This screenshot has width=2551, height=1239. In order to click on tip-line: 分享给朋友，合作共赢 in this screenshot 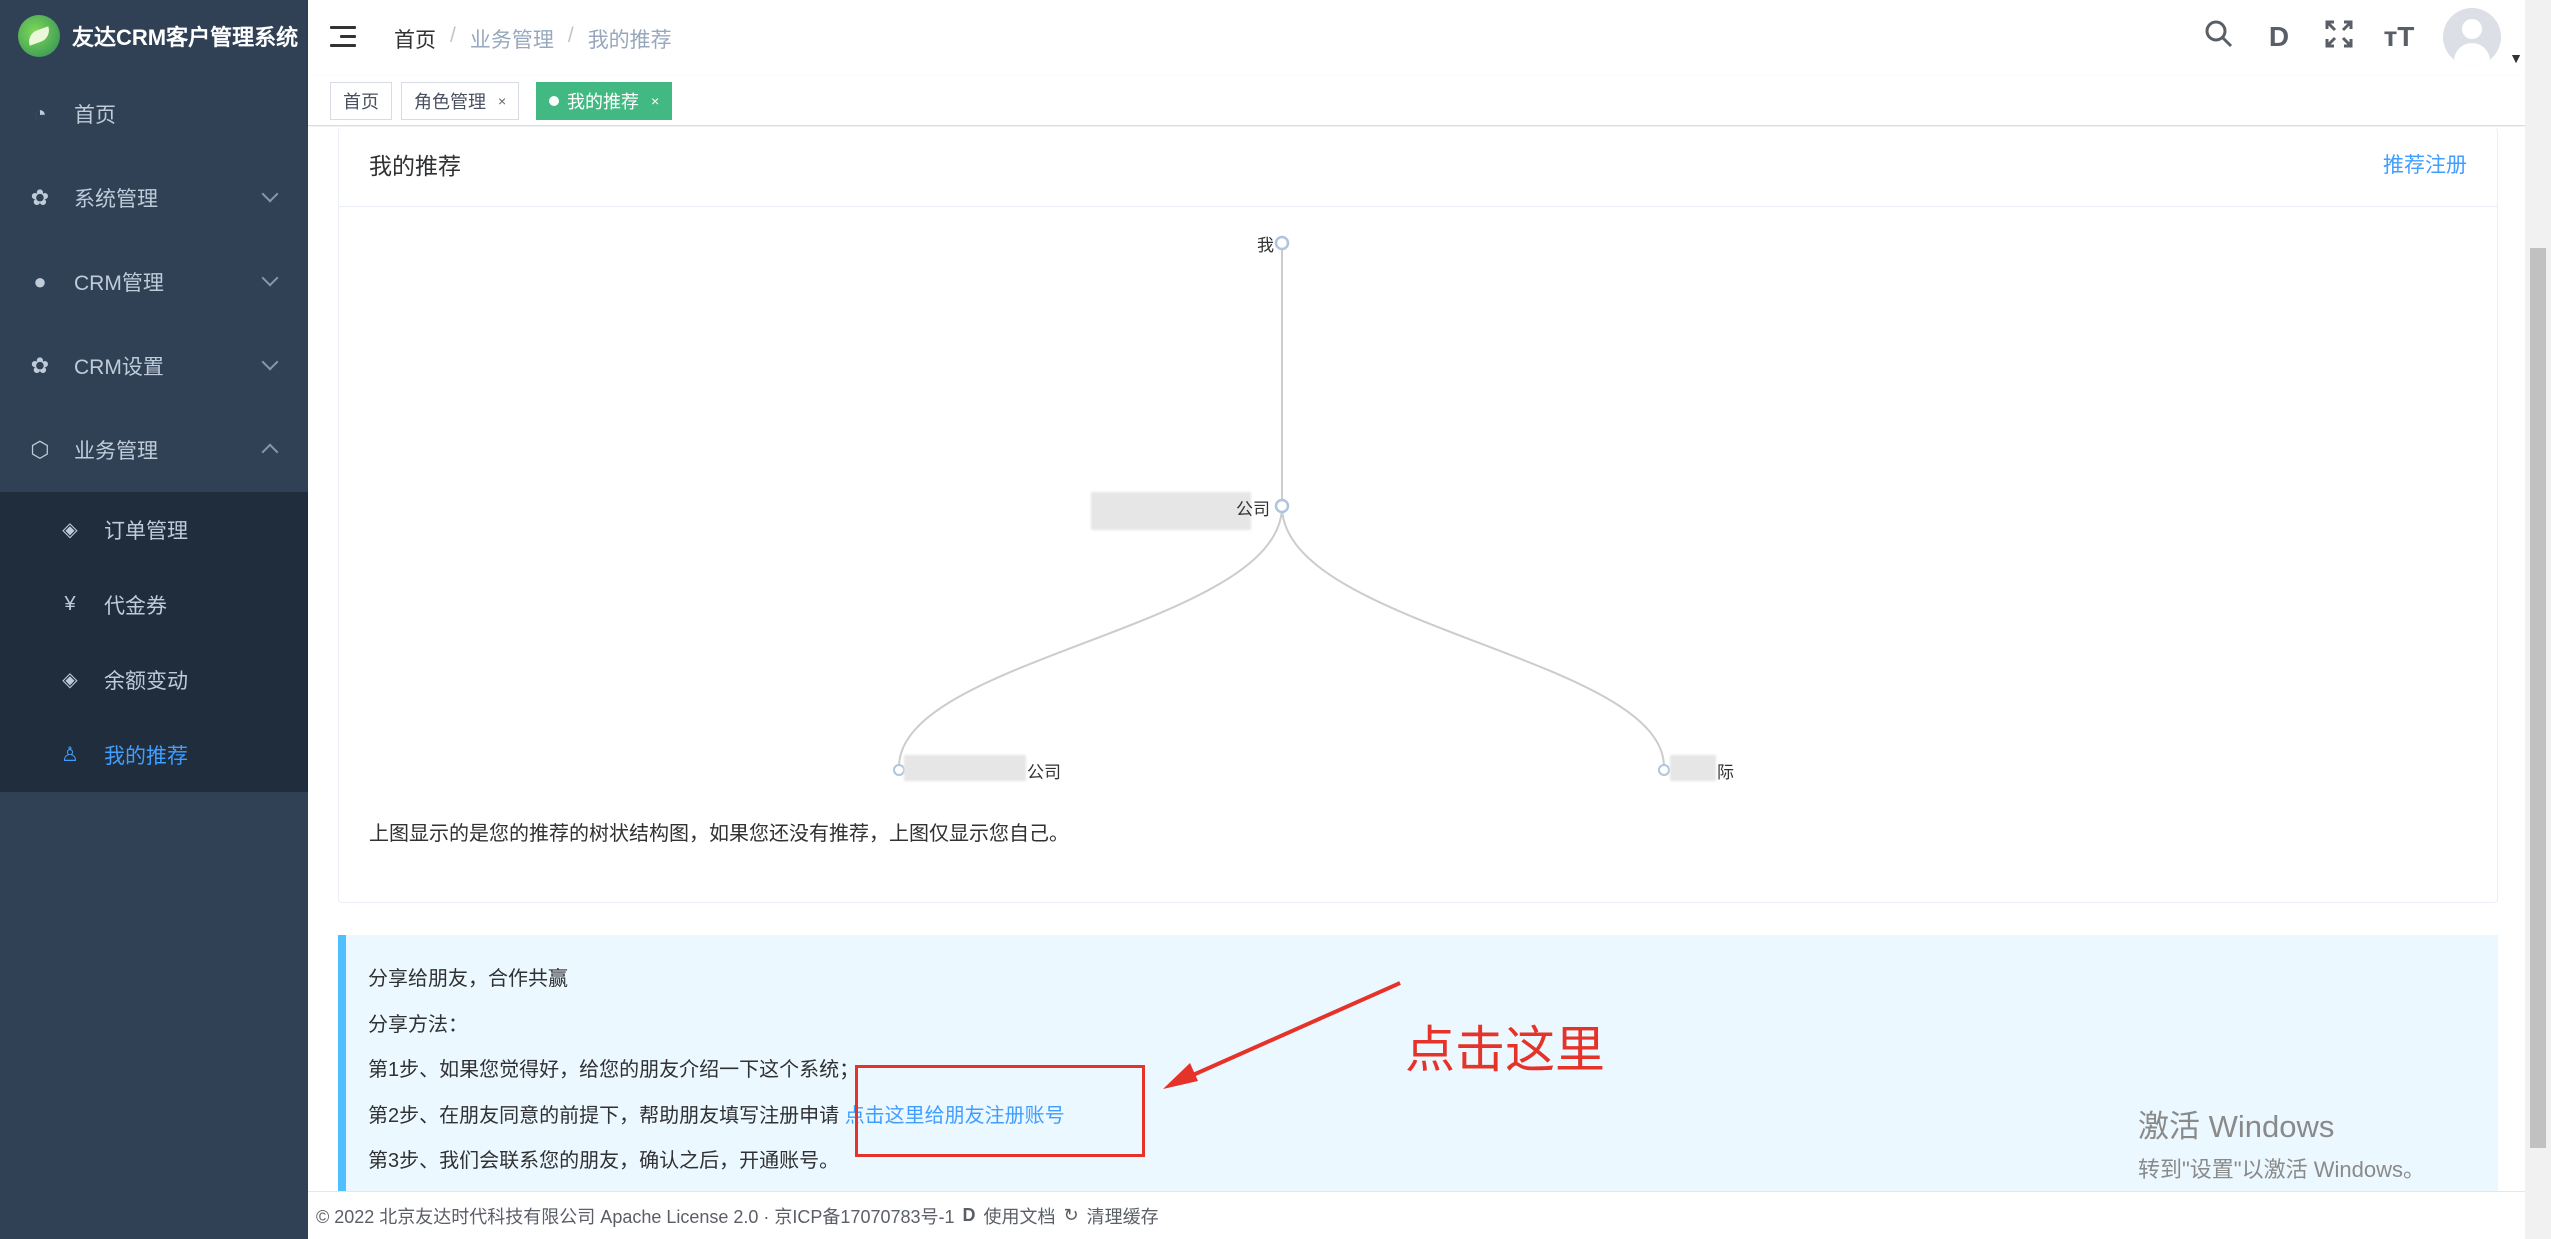, I will do `click(468, 979)`.